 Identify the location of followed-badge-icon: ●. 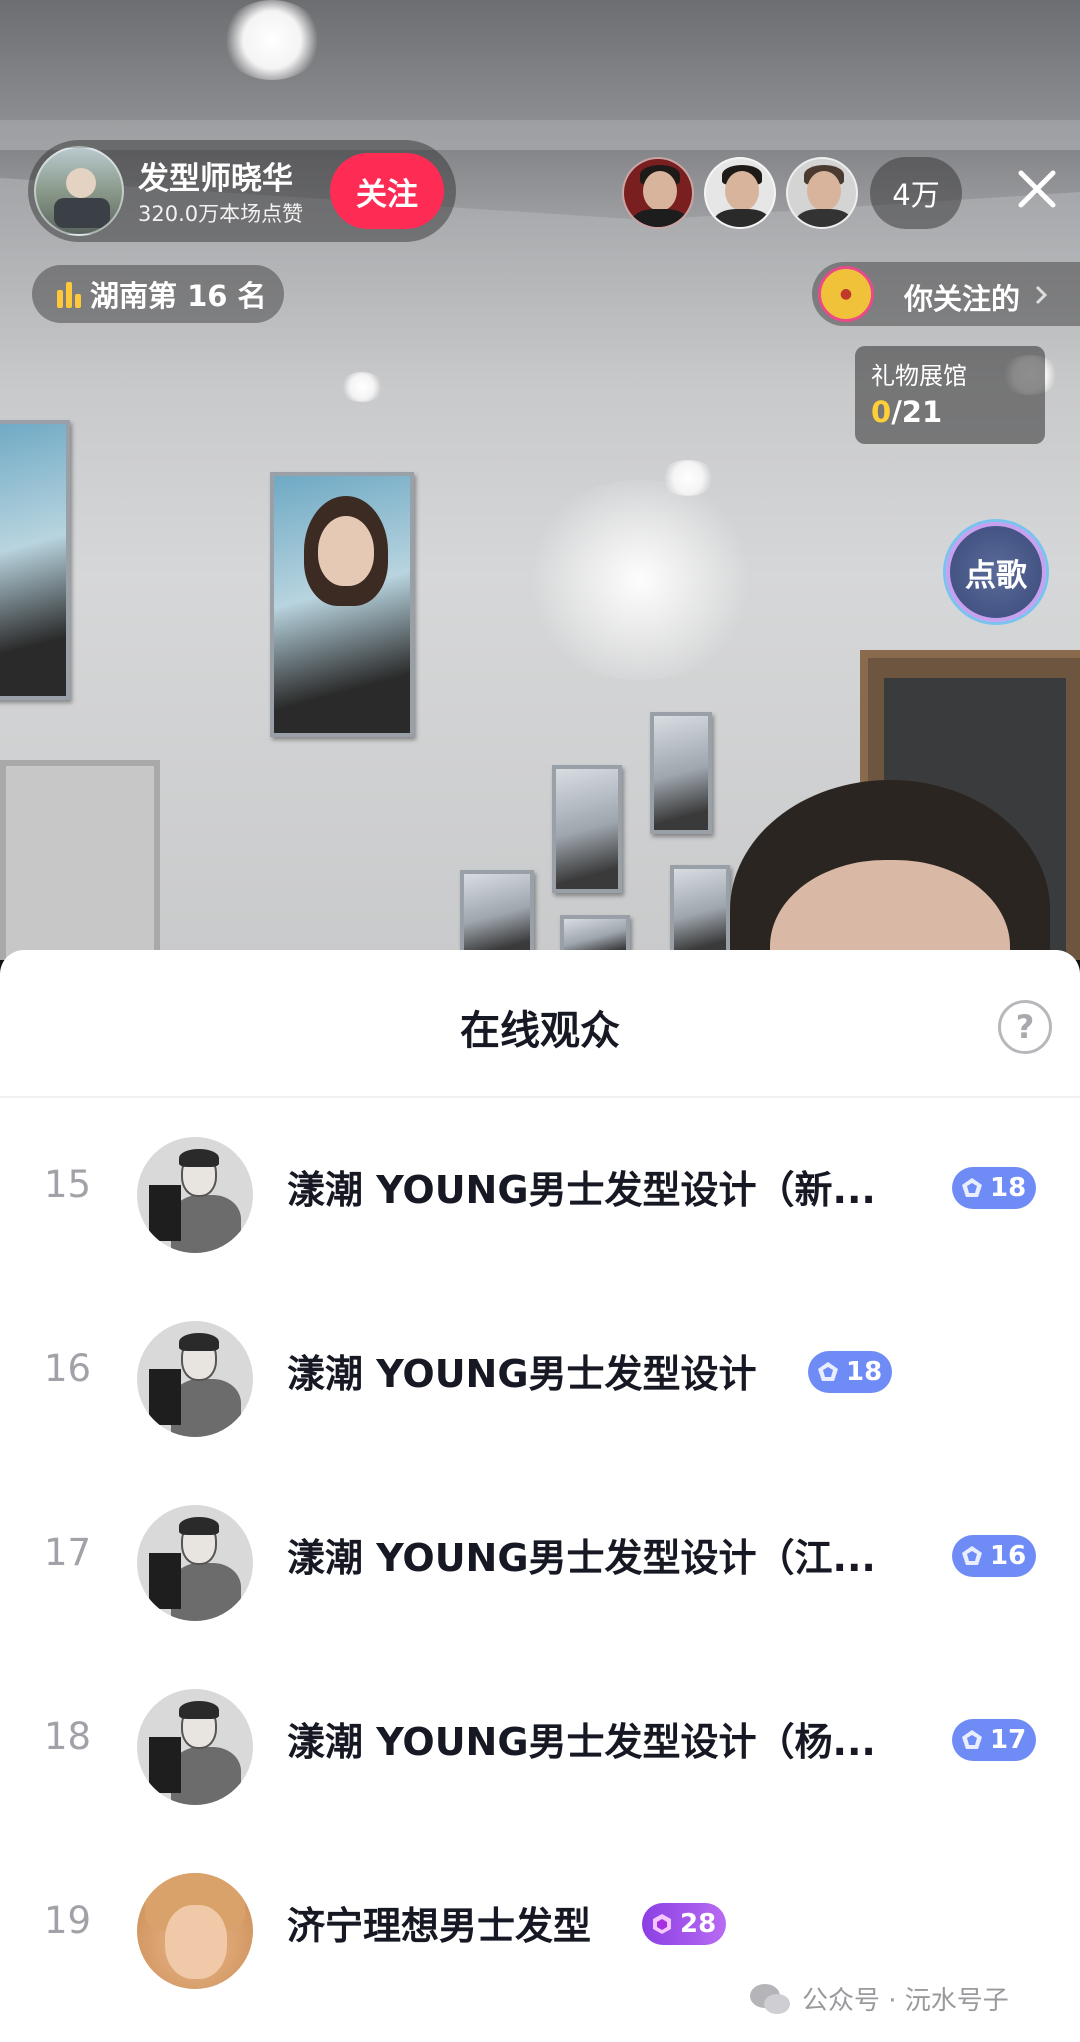
(846, 294).